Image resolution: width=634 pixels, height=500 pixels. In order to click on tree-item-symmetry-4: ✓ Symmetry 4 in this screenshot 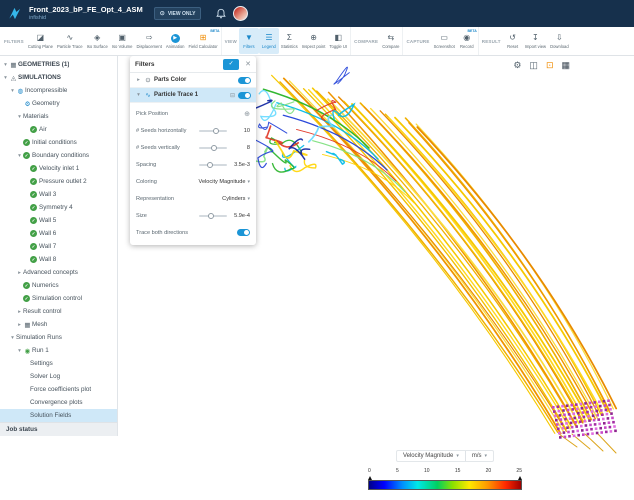, I will do `click(58, 207)`.